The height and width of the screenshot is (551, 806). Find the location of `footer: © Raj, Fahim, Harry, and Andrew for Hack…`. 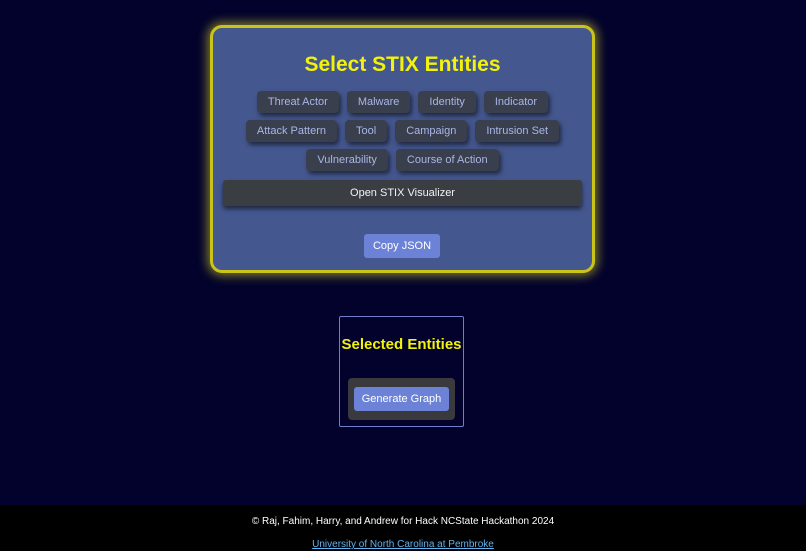

footer: © Raj, Fahim, Harry, and Andrew for Hack… is located at coordinates (403, 528).